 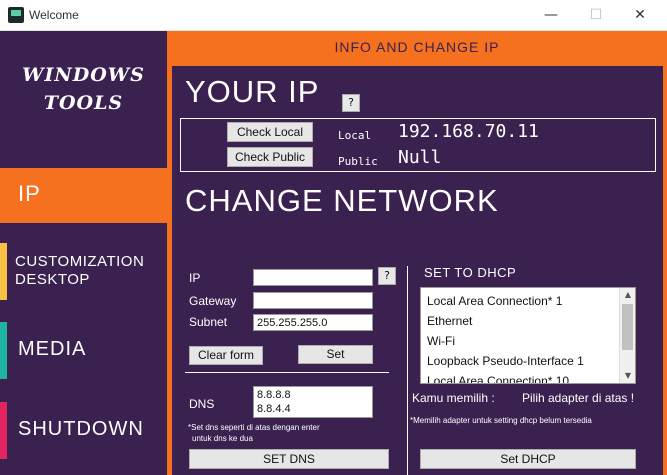 I want to click on change-network-heading: CHANGE NETWORK, so click(x=342, y=200).